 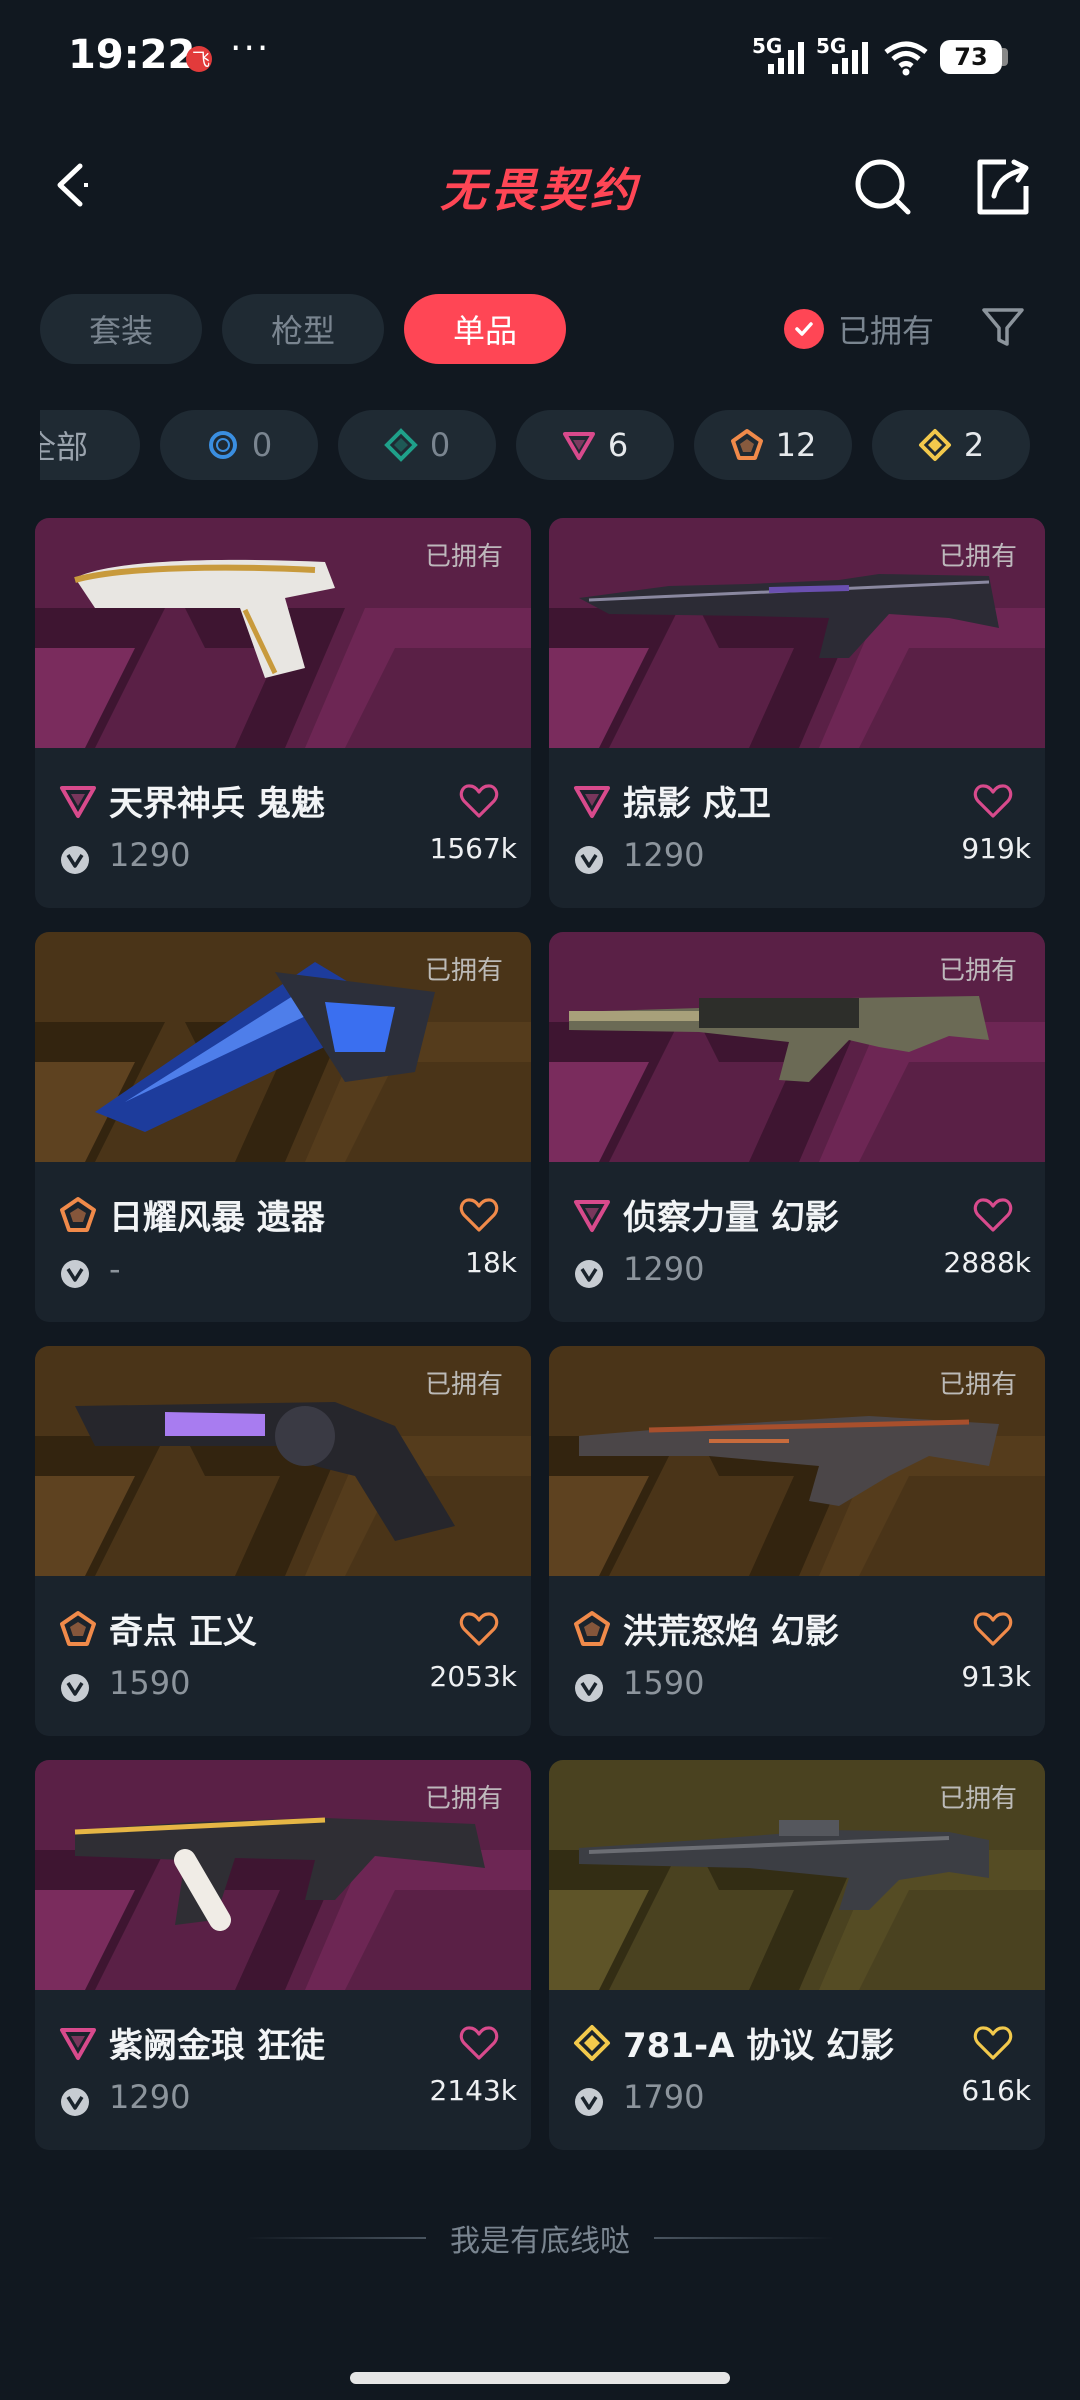 I want to click on skin-price: 1790, so click(x=664, y=2097).